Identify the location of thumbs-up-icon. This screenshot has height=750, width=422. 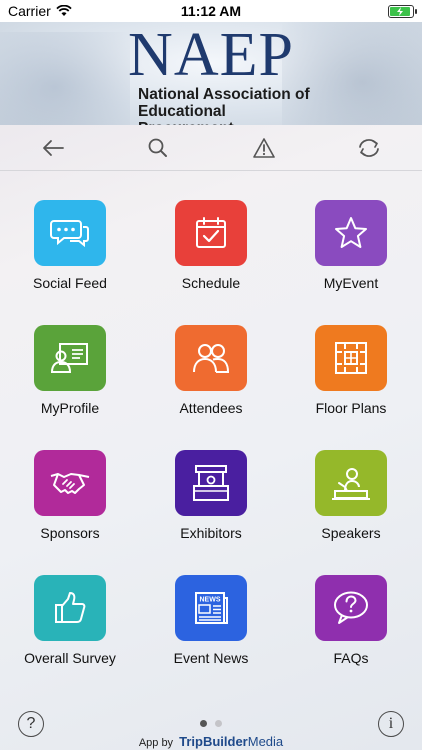
(70, 607).